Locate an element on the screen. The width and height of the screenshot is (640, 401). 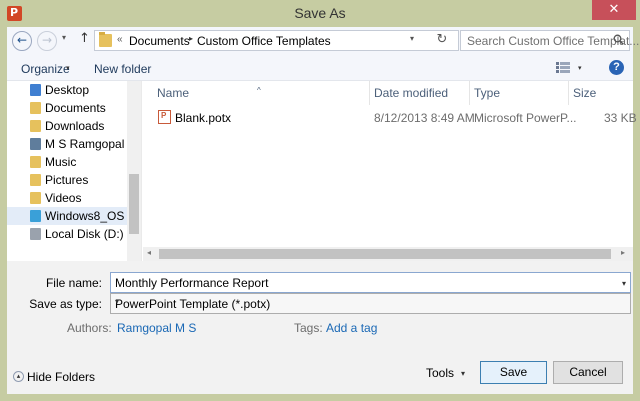
sidebar-item: Videos is located at coordinates (67, 198).